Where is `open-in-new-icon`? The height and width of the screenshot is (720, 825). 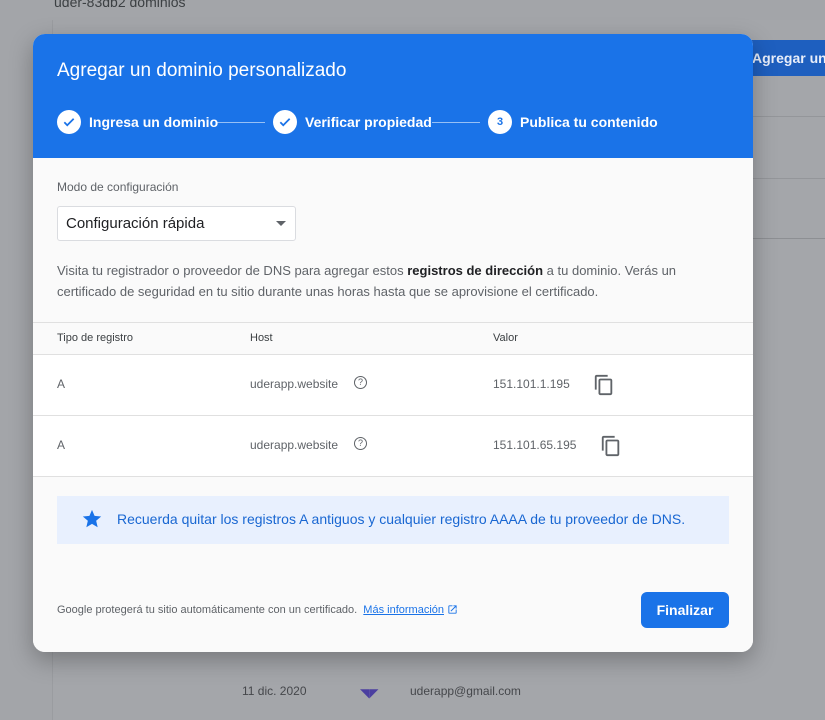 open-in-new-icon is located at coordinates (452, 609).